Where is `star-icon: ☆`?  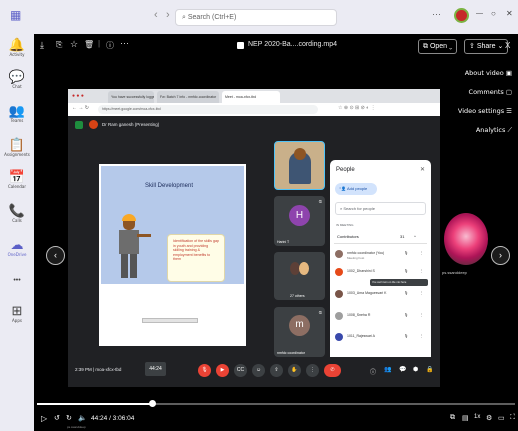 star-icon: ☆ is located at coordinates (74, 44).